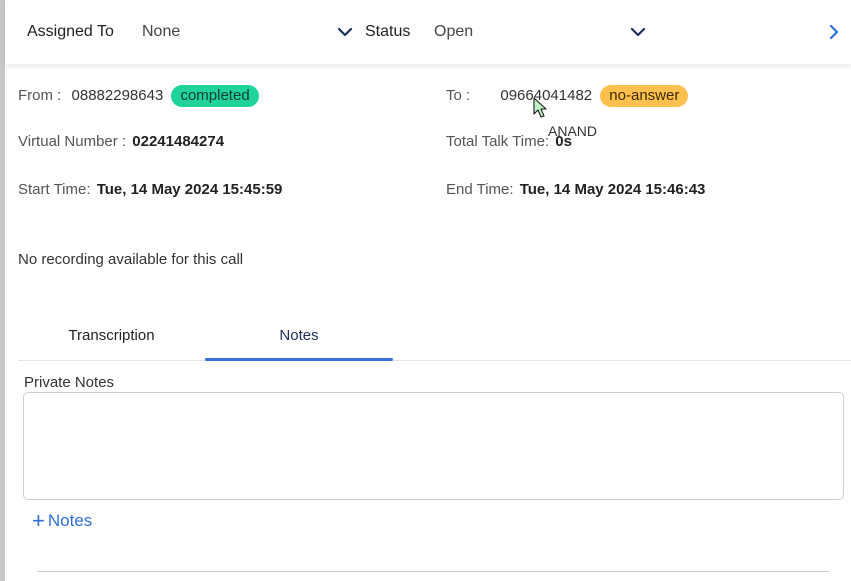 The width and height of the screenshot is (851, 581). What do you see at coordinates (612, 189) in the screenshot?
I see `end-time-value: Tue, 14 May 2024 15:46:43` at bounding box center [612, 189].